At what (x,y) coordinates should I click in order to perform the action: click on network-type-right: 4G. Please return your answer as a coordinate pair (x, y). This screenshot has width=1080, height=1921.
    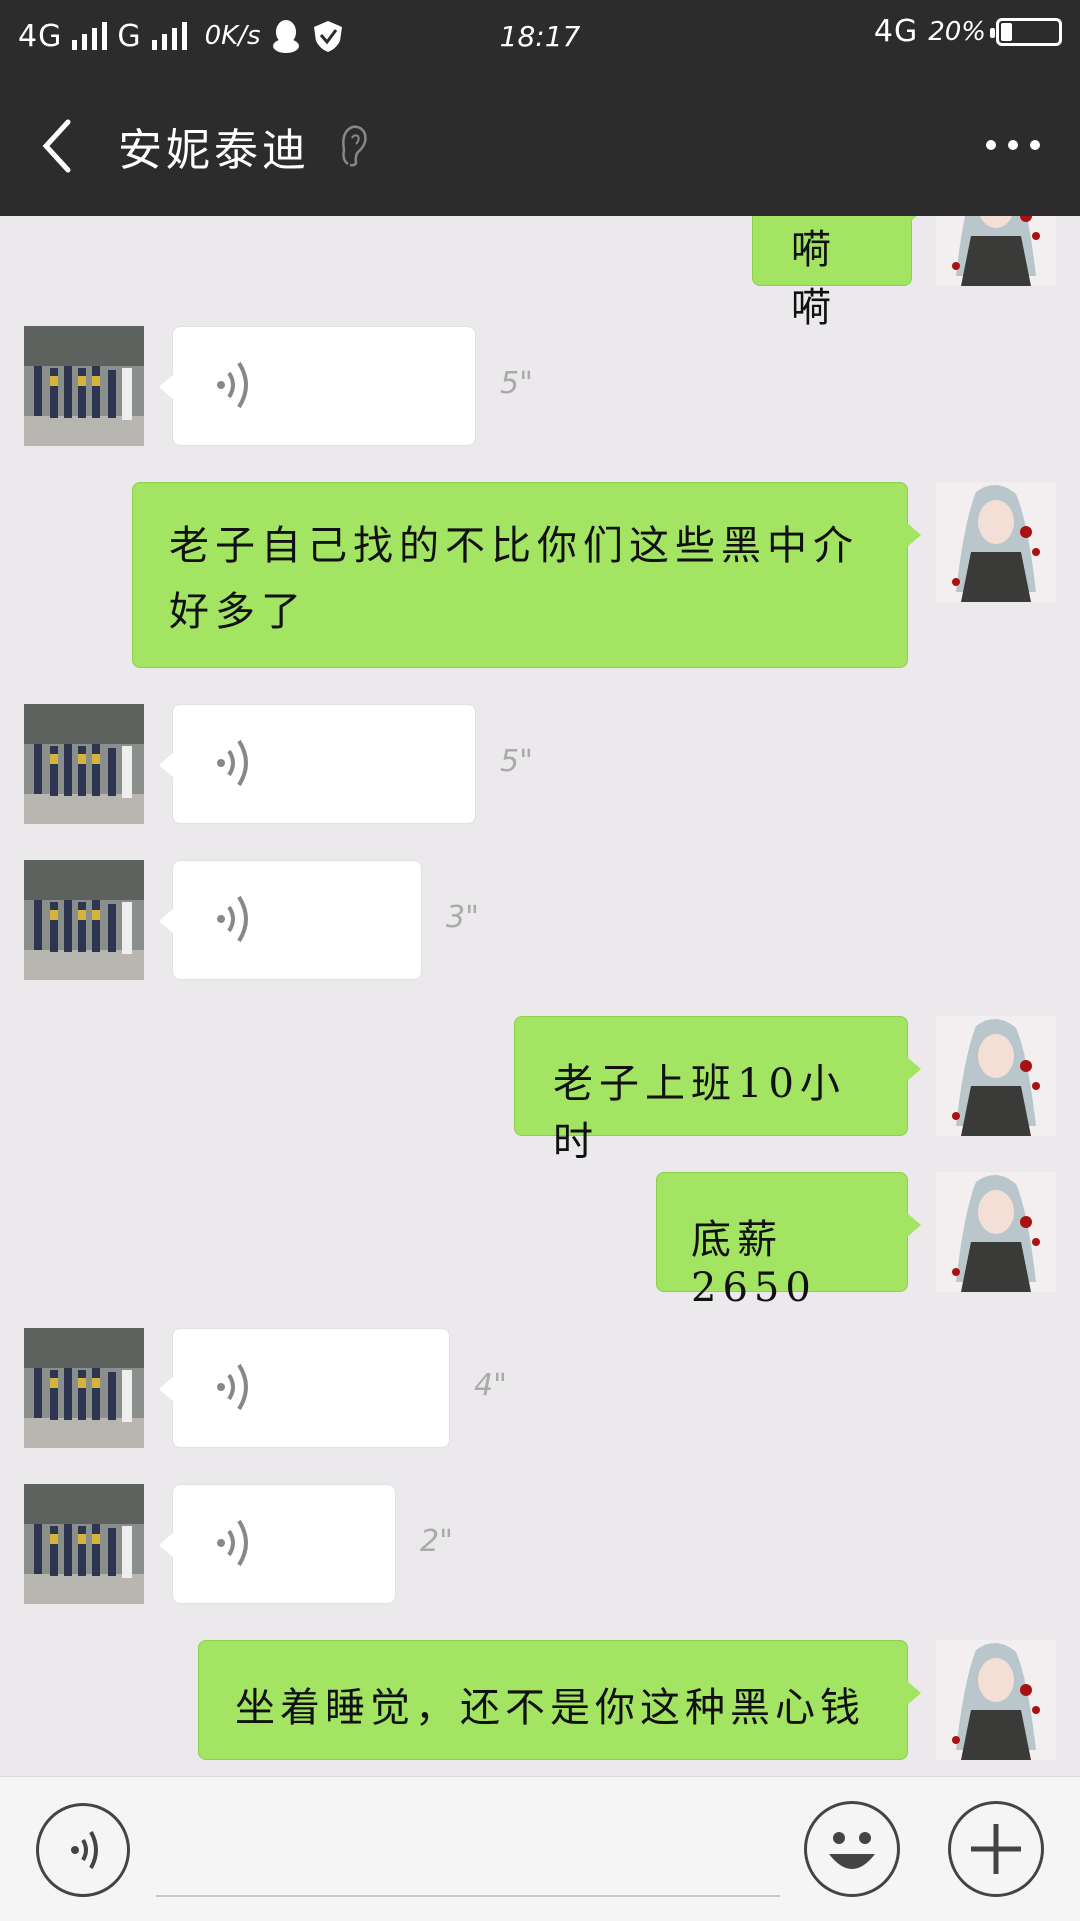
    Looking at the image, I should click on (896, 31).